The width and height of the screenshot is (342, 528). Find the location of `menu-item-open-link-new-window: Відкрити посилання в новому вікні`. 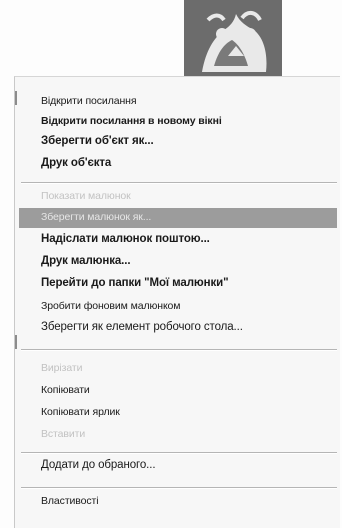

menu-item-open-link-new-window: Відкрити посилання в новому вікні is located at coordinates (131, 121).